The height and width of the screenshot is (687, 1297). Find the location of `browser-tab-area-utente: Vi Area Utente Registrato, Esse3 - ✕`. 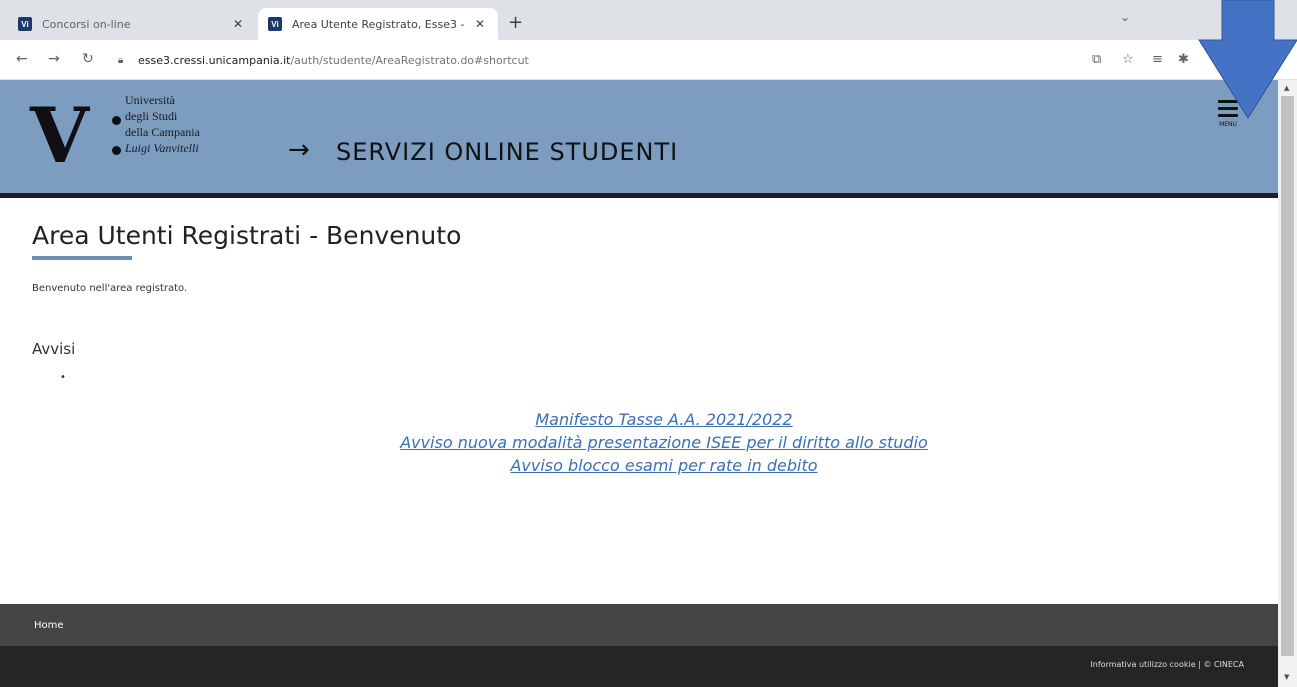

browser-tab-area-utente: Vi Area Utente Registrato, Esse3 - ✕ is located at coordinates (378, 24).